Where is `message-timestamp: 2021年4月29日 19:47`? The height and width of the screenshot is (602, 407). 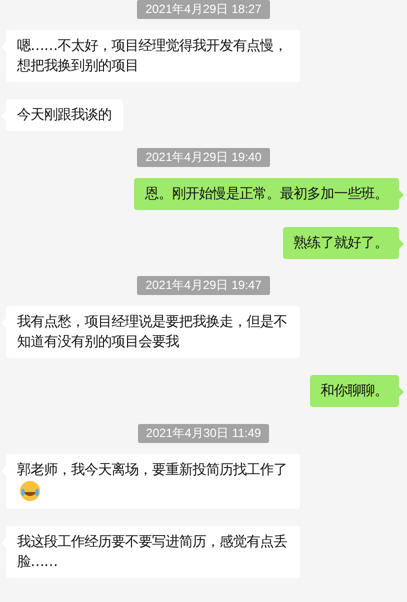
message-timestamp: 2021年4月29日 19:47 is located at coordinates (203, 285).